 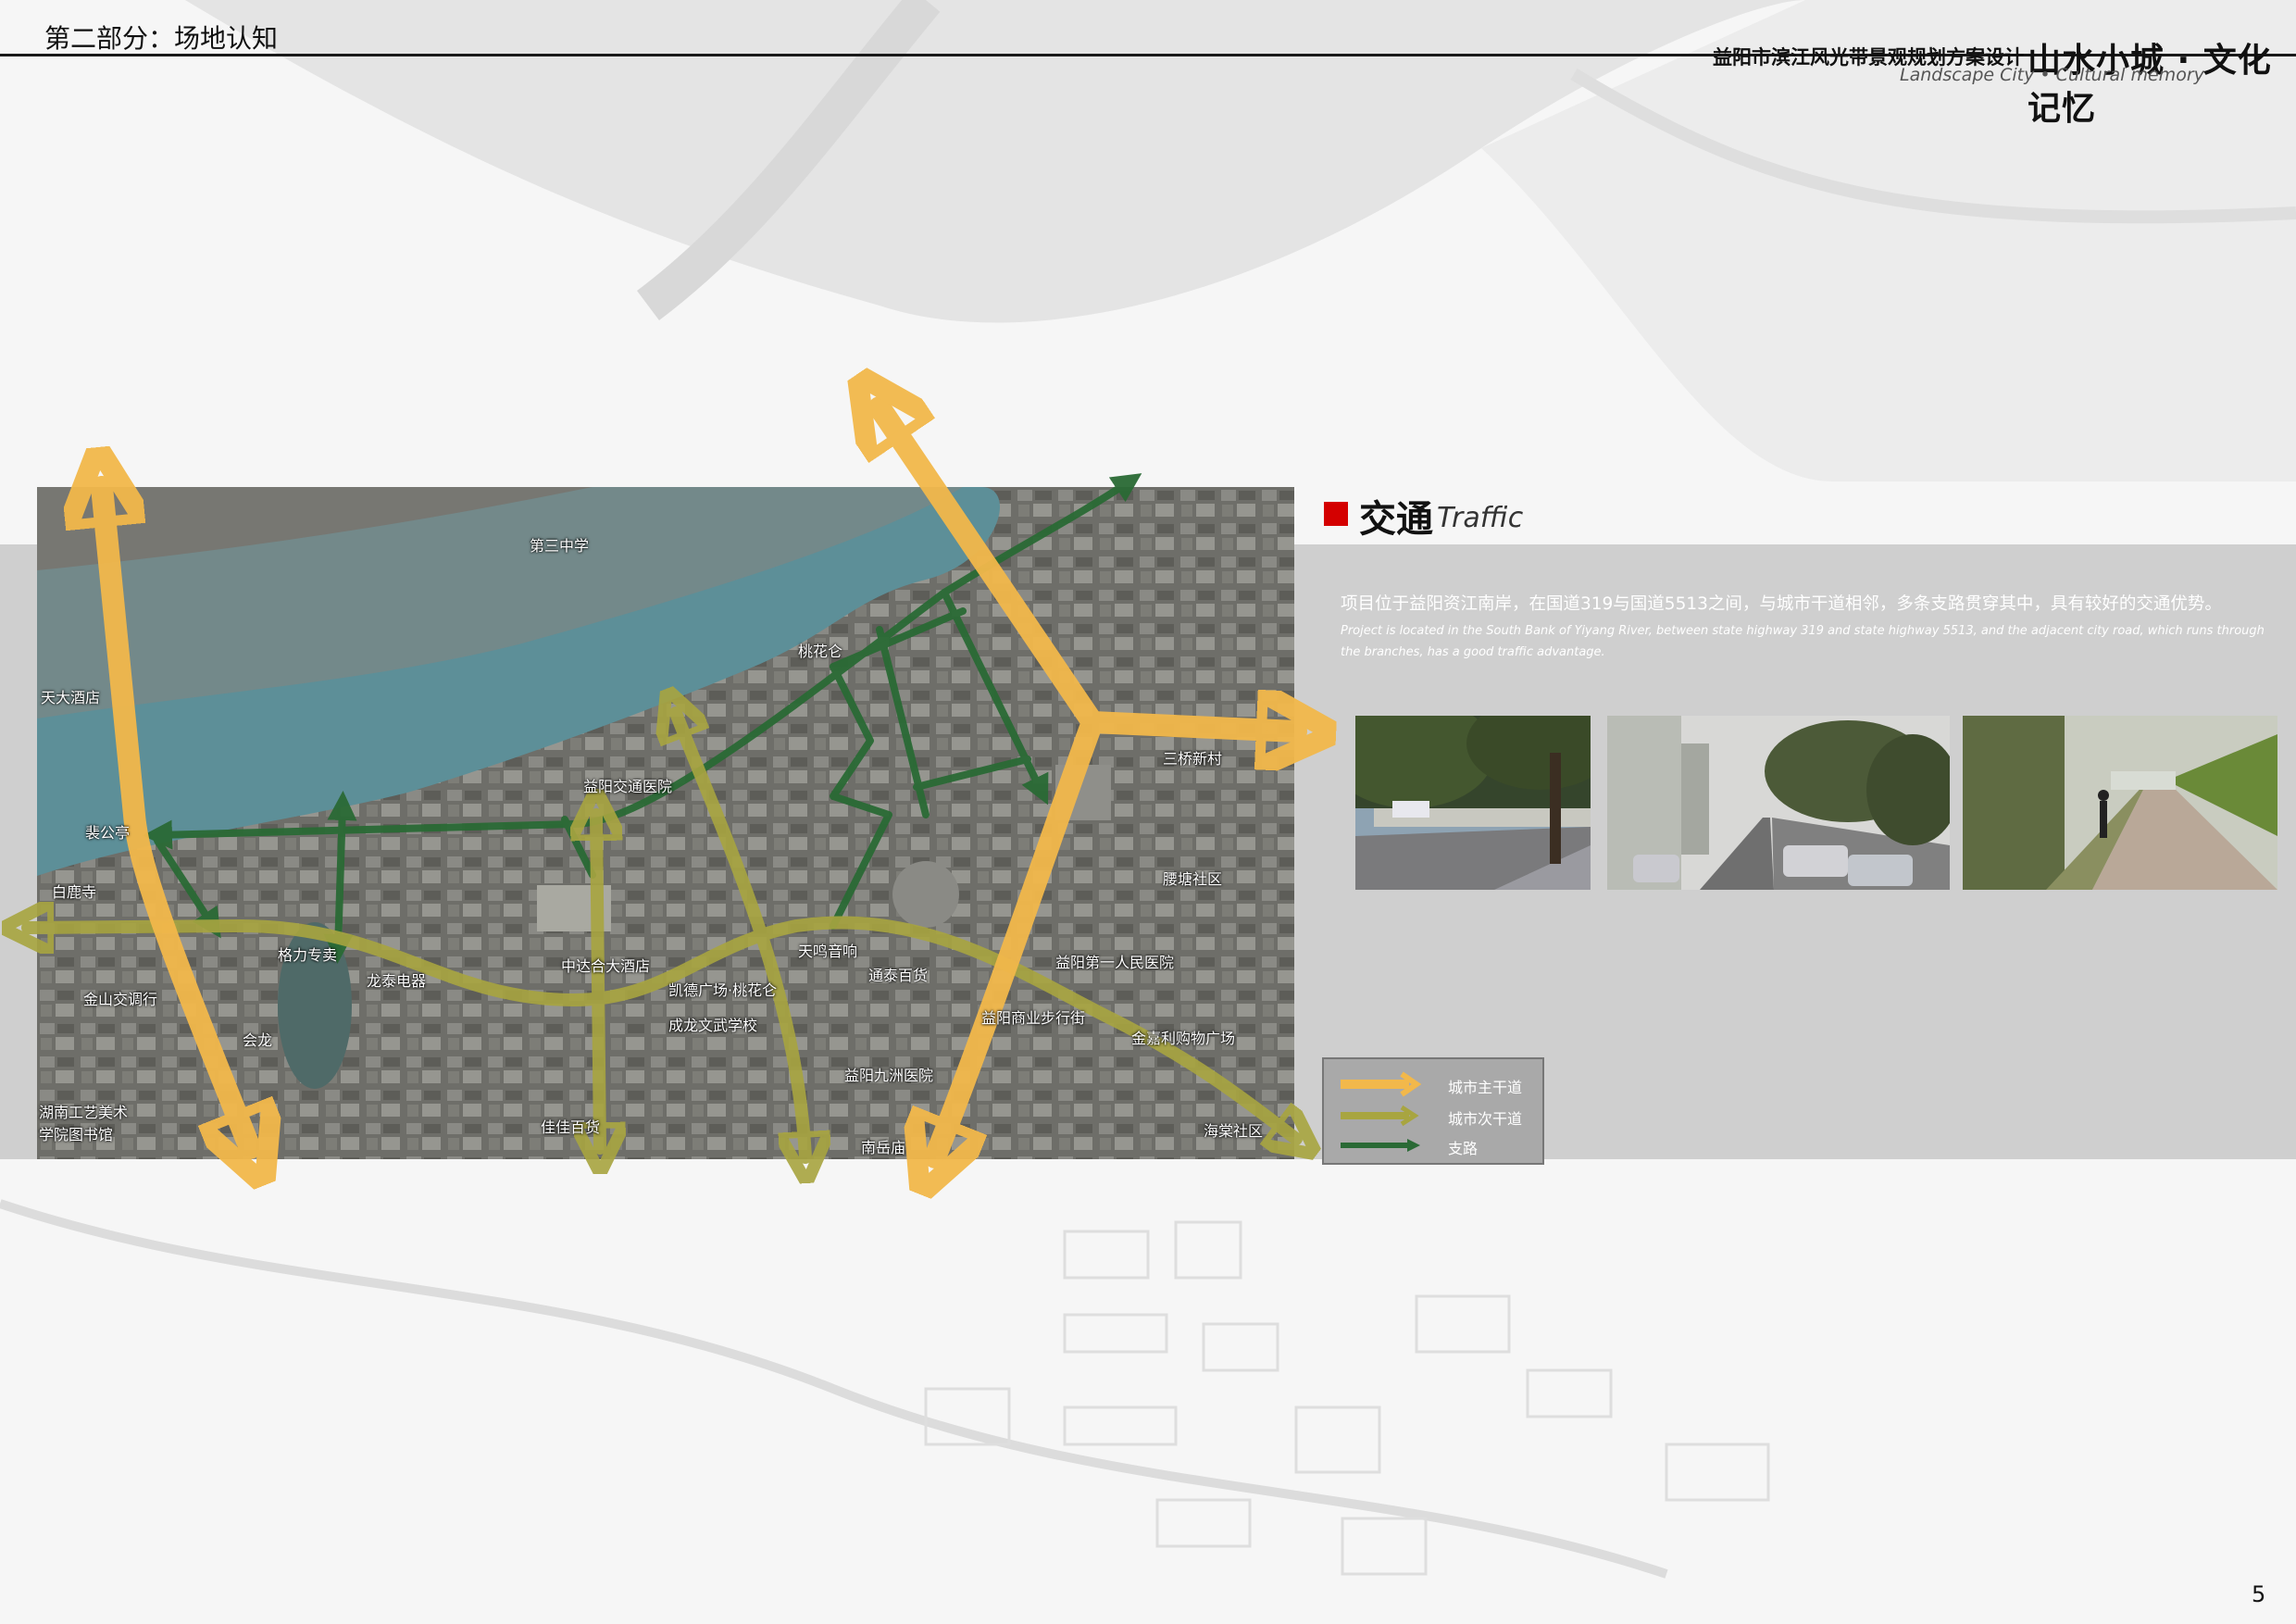 What do you see at coordinates (1439, 1145) in the screenshot?
I see `legend-item-branch-road: 支路` at bounding box center [1439, 1145].